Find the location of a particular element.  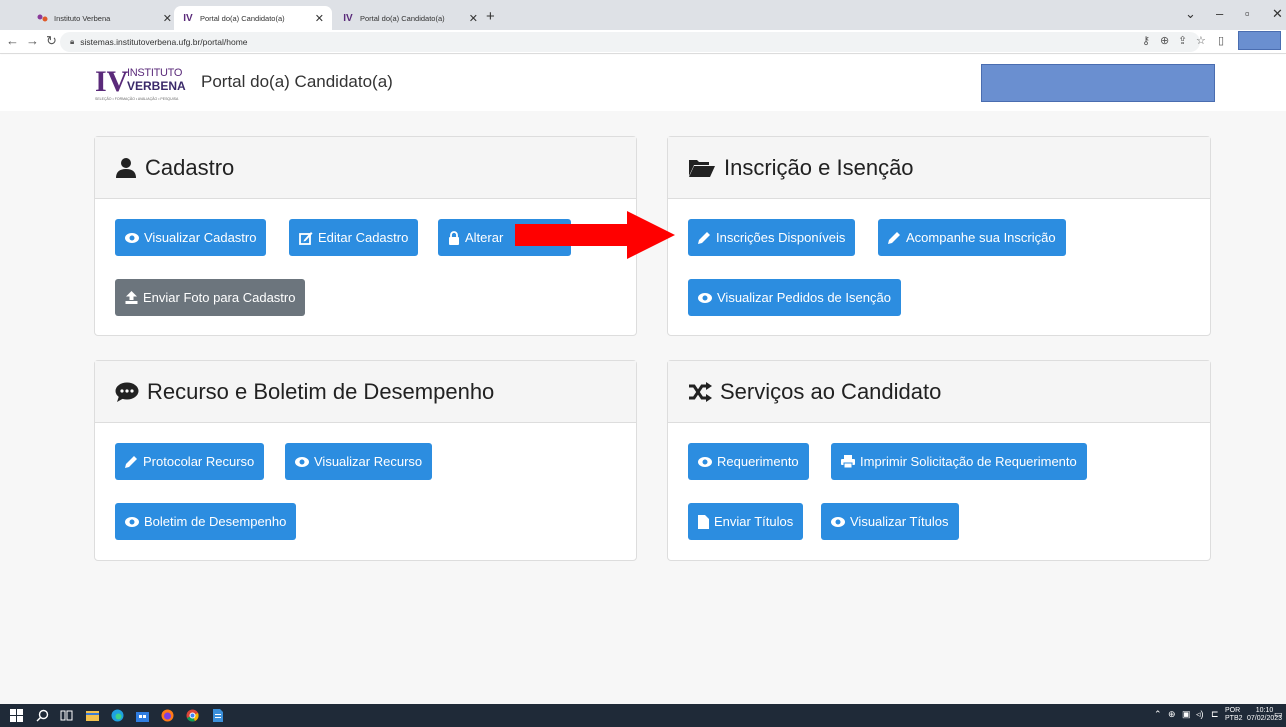

button-label: Visualizar Recurso is located at coordinates (368, 461).